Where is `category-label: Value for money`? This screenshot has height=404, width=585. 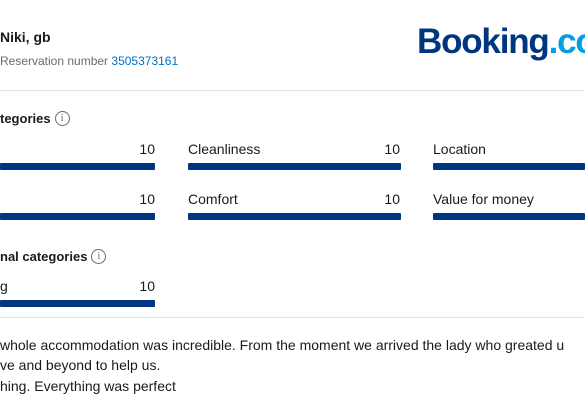
category-label: Value for money is located at coordinates (483, 199).